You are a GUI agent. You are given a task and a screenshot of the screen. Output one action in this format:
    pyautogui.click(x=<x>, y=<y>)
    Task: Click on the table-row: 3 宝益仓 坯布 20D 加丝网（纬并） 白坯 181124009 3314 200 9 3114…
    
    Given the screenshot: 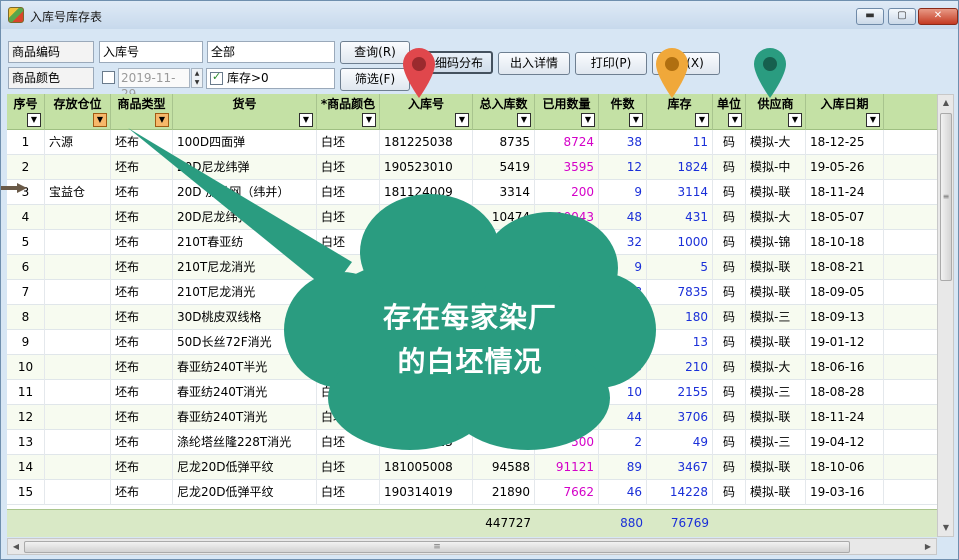 What is the action you would take?
    pyautogui.click(x=472, y=192)
    